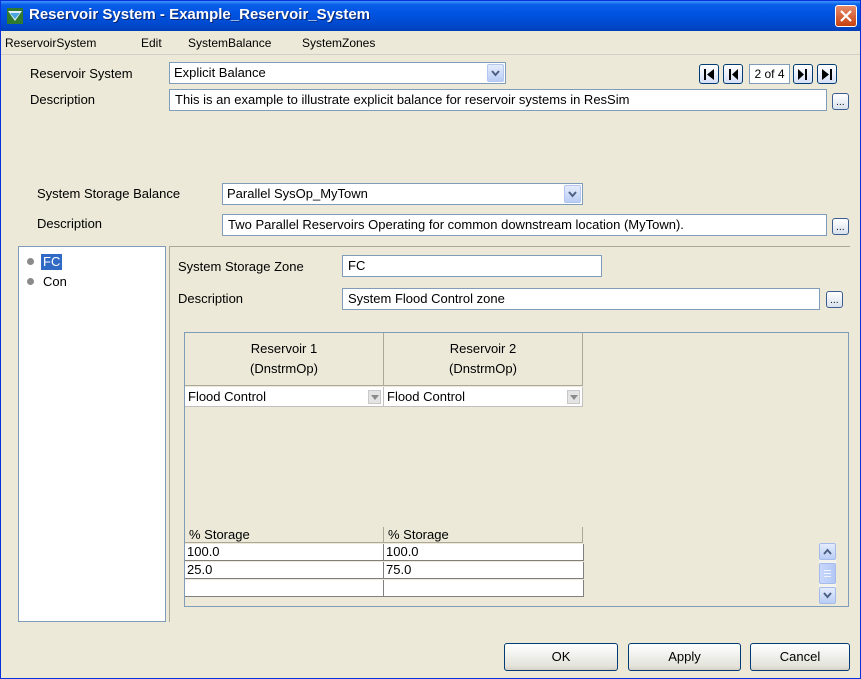  I want to click on scroll-up-button, so click(827, 551).